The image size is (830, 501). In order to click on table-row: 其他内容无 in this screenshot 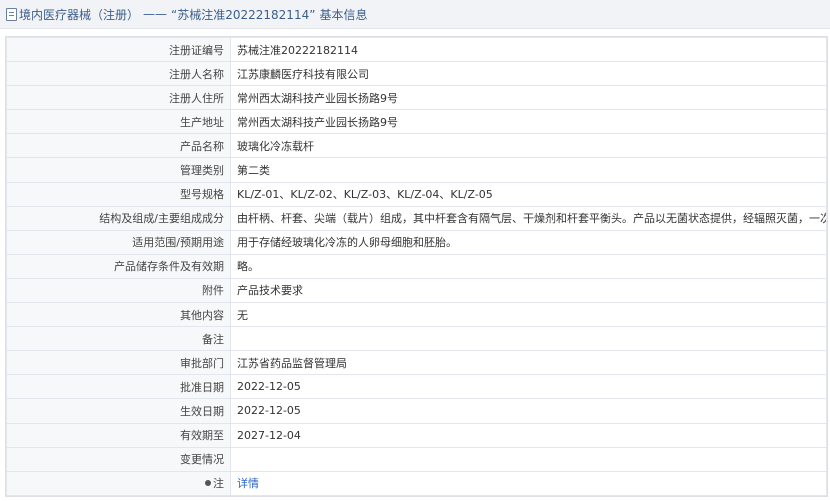, I will do `click(416, 315)`.